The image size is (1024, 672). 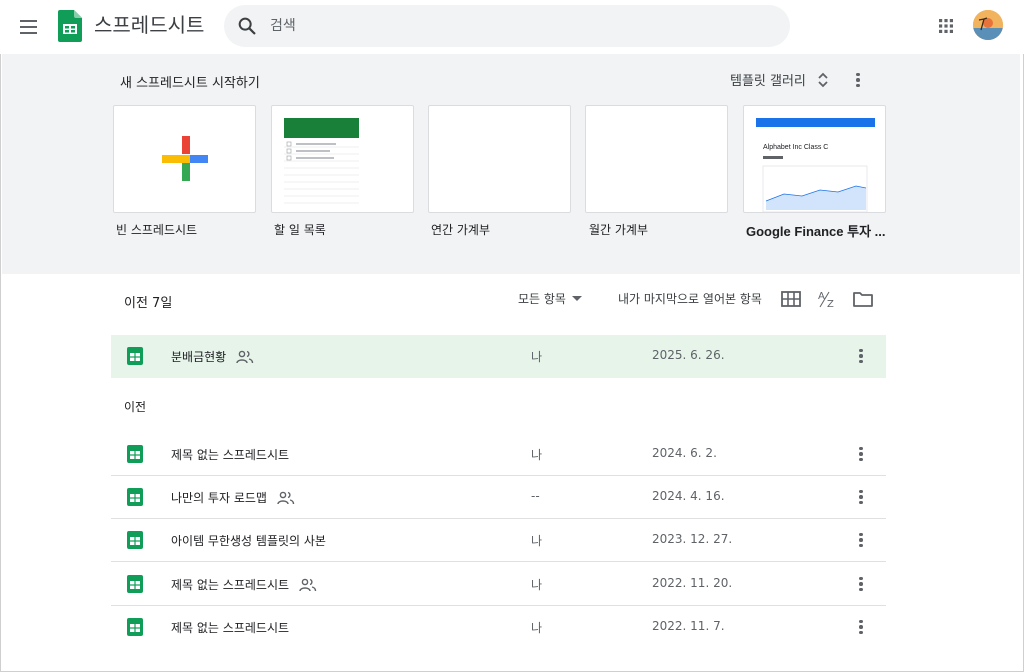 What do you see at coordinates (520, 26) in the screenshot?
I see `search-input` at bounding box center [520, 26].